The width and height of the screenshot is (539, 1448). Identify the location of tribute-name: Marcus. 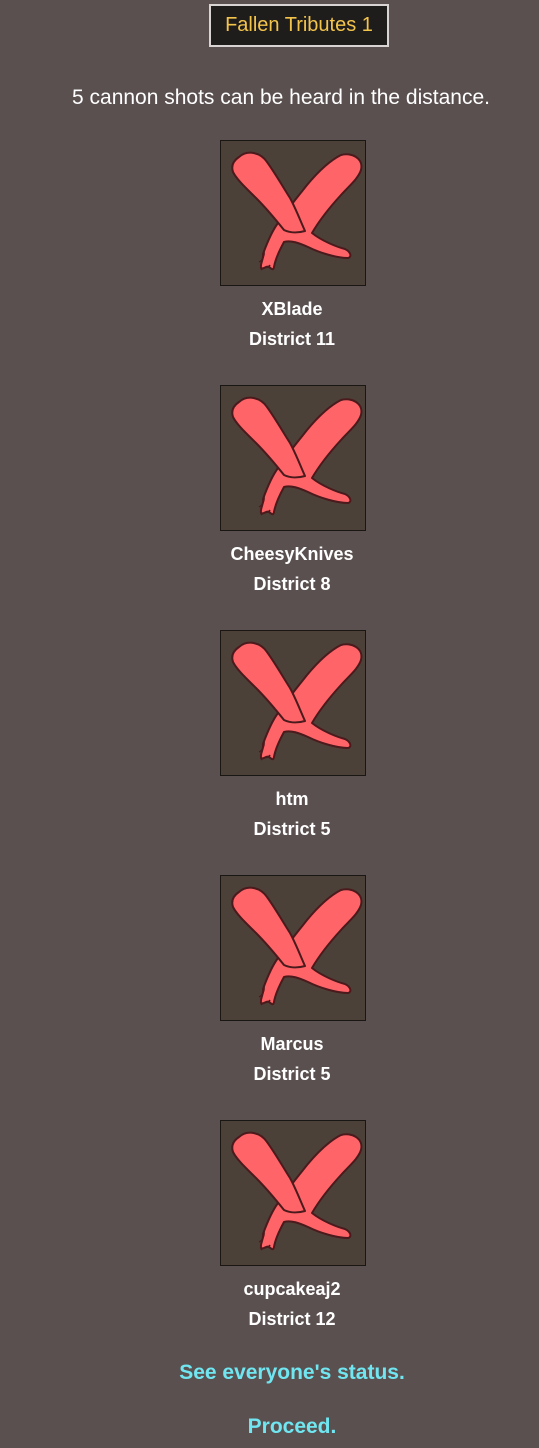
(292, 1044).